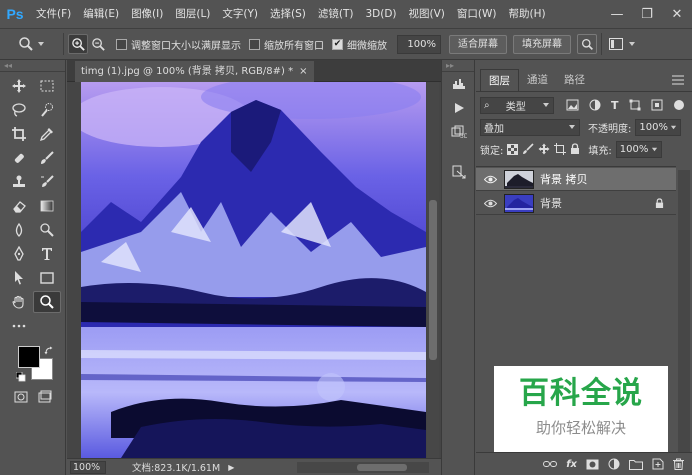 The image size is (692, 475). I want to click on workspace-button, so click(616, 44).